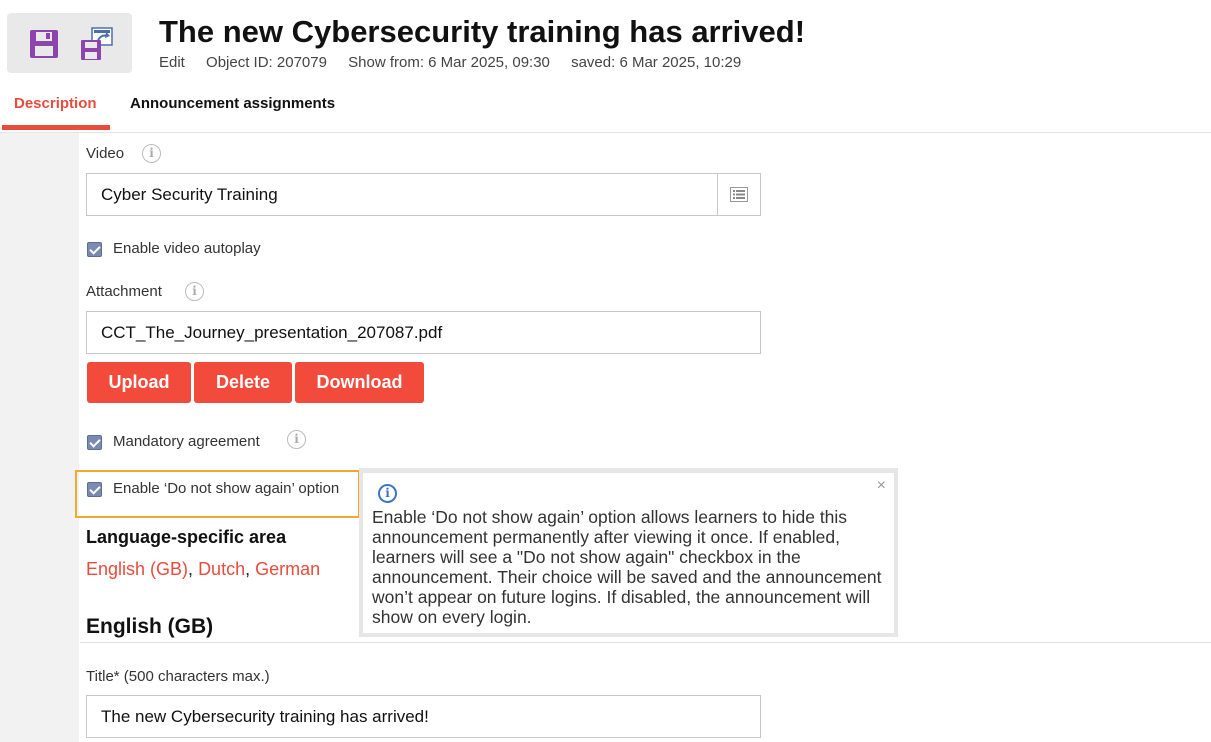  What do you see at coordinates (187, 248) in the screenshot?
I see `autoplay-label: Enable video autoplay` at bounding box center [187, 248].